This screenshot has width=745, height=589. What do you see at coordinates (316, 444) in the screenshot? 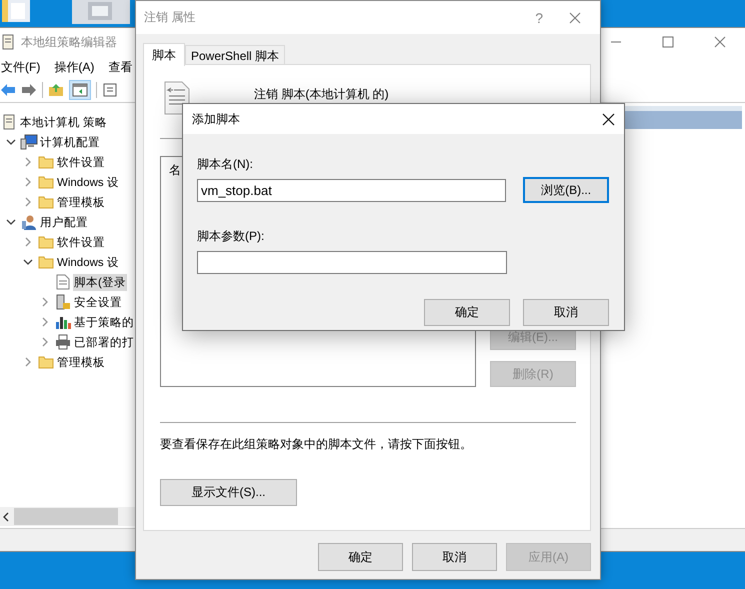
I see `note-text: 要查看保存在此组策略对象中的脚本文件，请按下面按钮。` at bounding box center [316, 444].